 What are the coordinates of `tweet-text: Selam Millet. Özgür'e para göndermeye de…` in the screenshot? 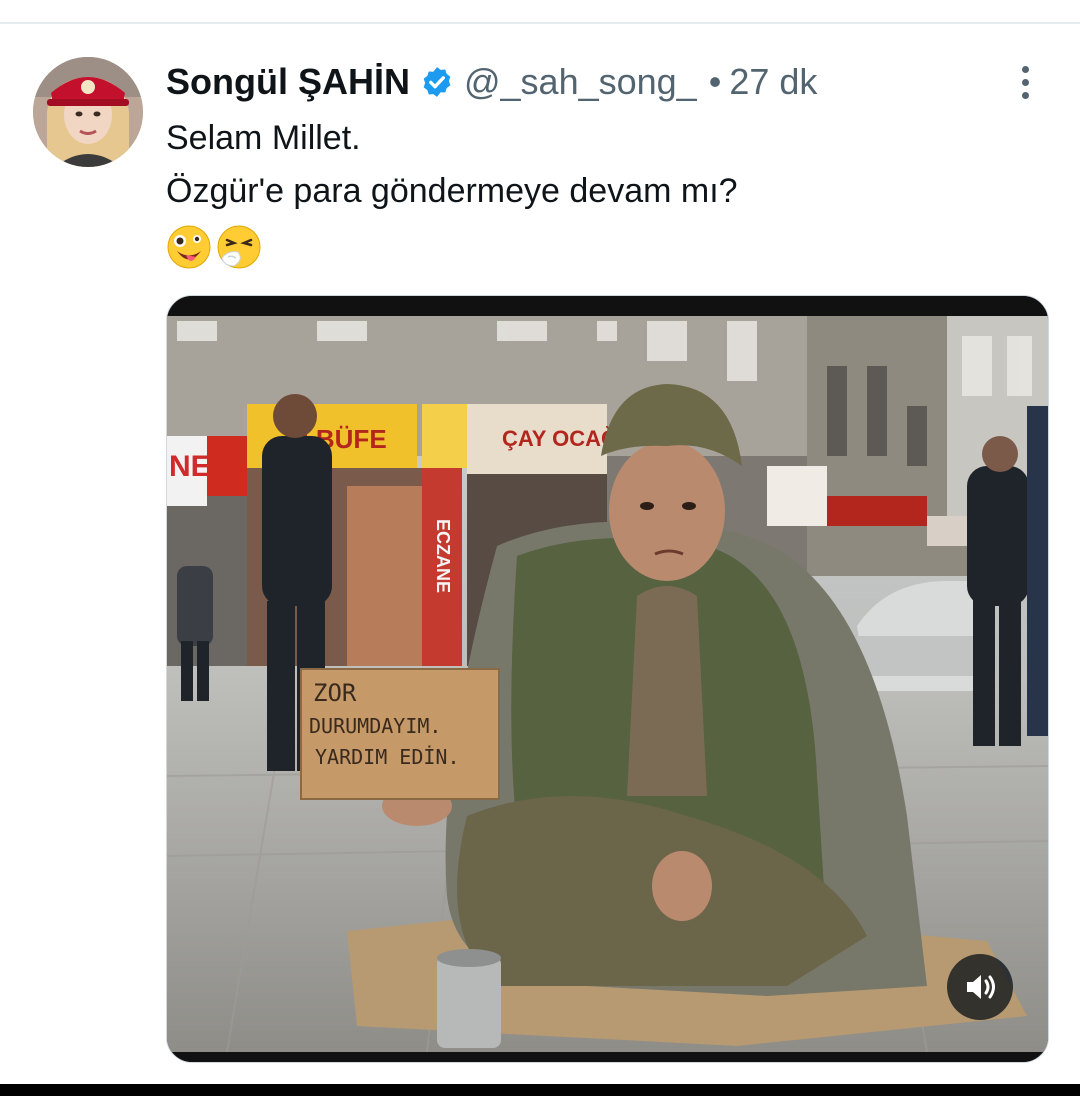 It's located at (452, 165).